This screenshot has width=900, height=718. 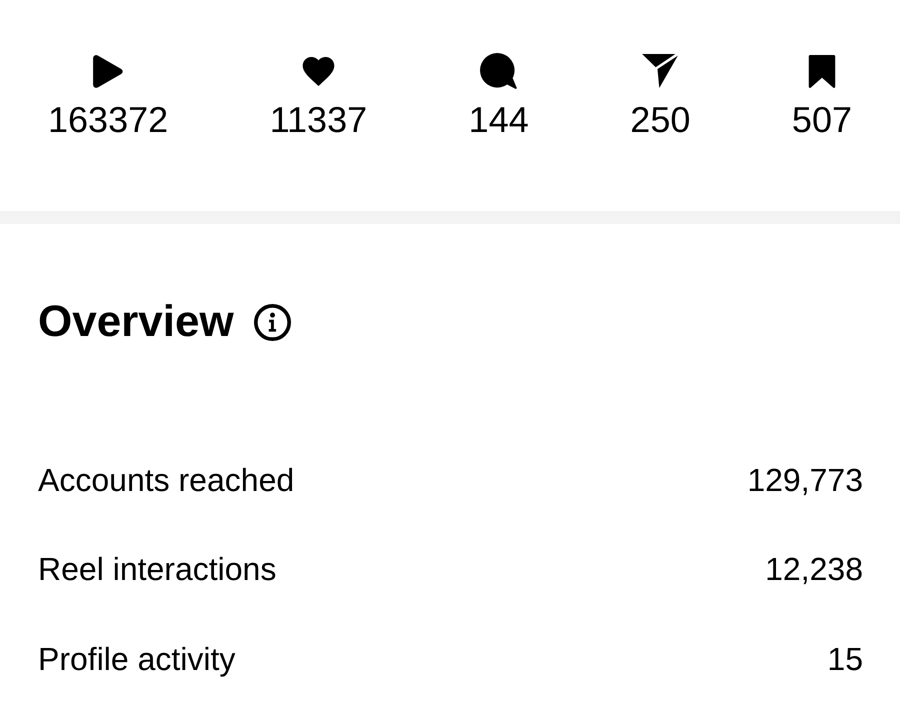 What do you see at coordinates (318, 71) in the screenshot?
I see `heart-icon` at bounding box center [318, 71].